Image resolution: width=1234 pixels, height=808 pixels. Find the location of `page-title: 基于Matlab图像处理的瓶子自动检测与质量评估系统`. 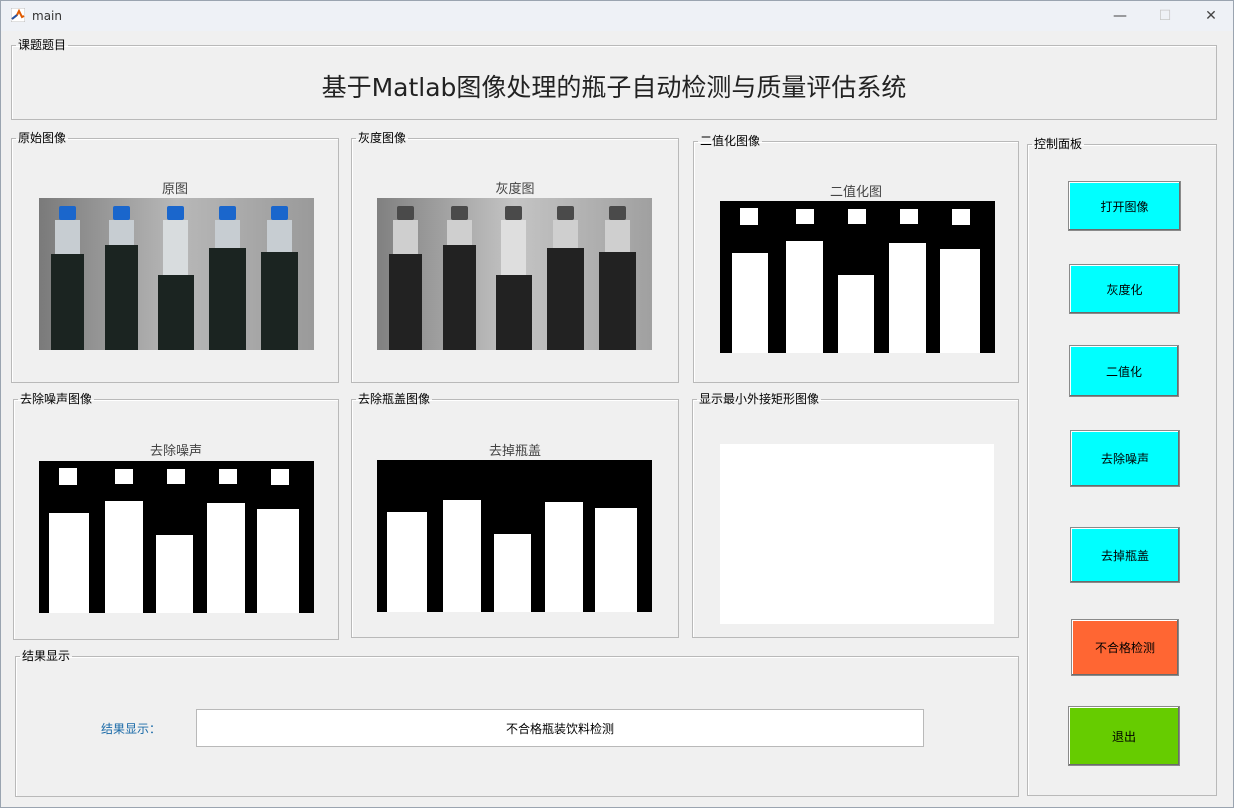

page-title: 基于Matlab图像处理的瓶子自动检测与质量评估系统 is located at coordinates (614, 87).